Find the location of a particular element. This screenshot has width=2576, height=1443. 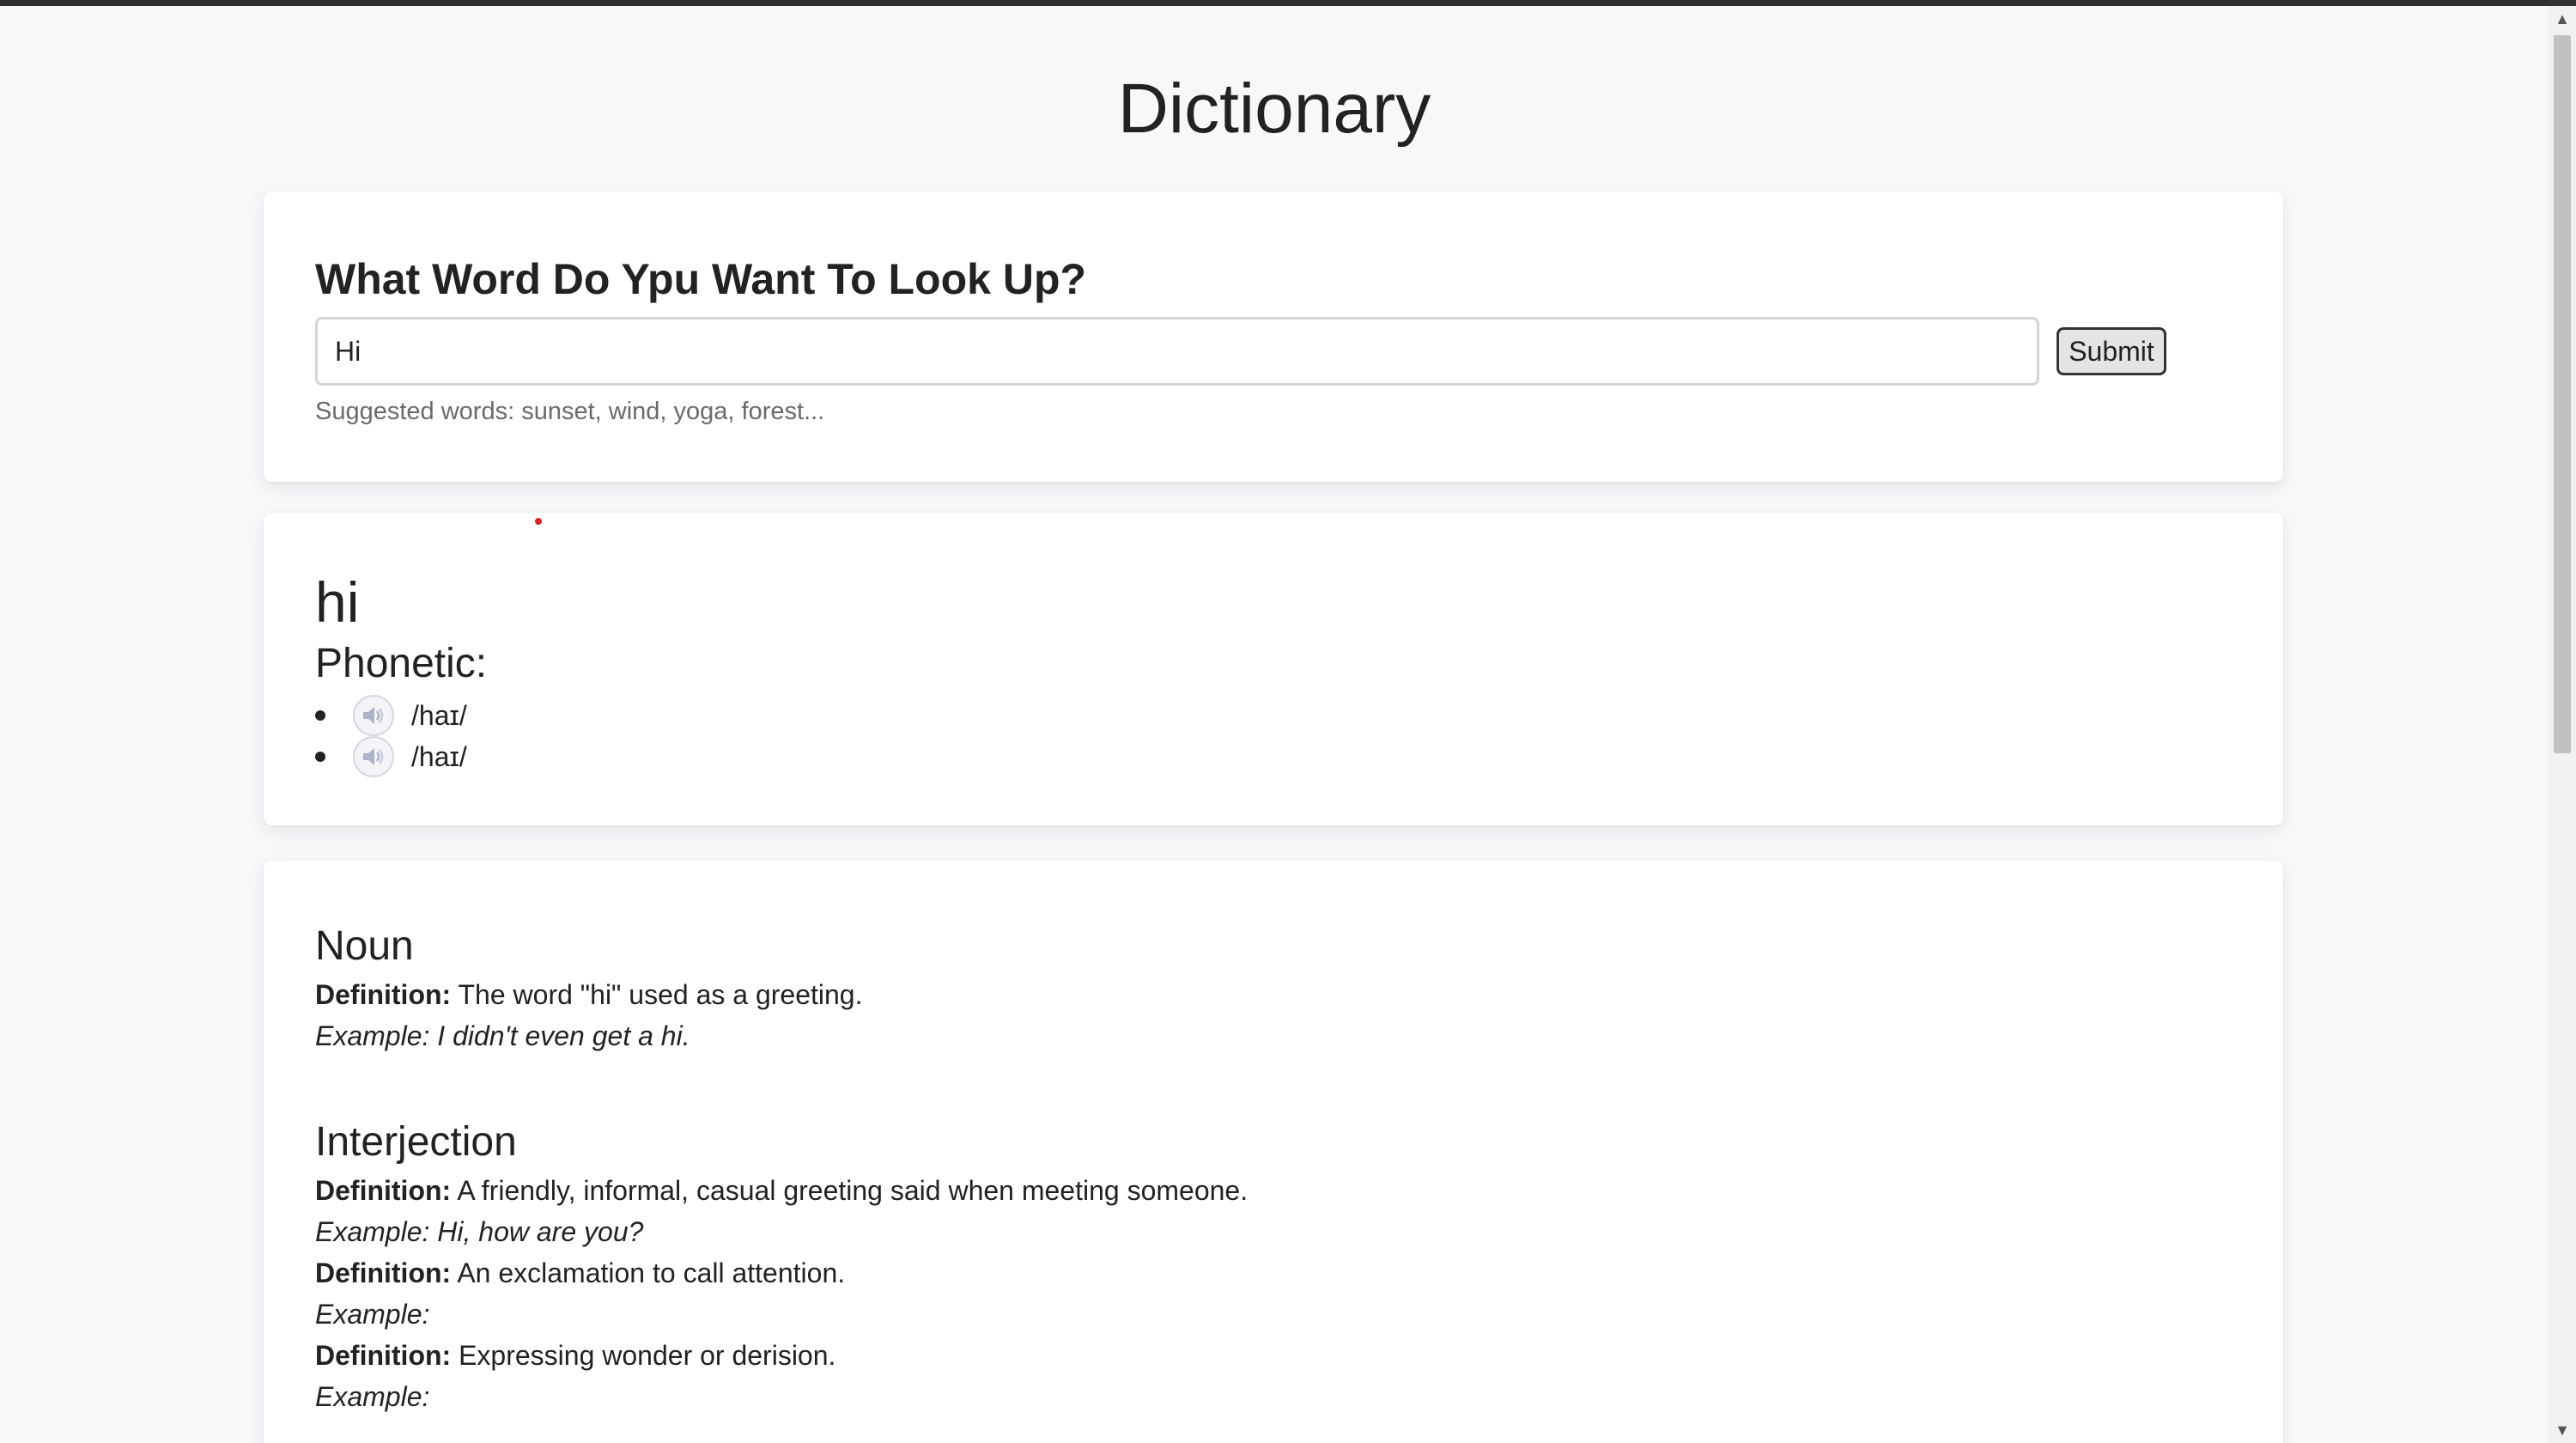

word-title: hi is located at coordinates (337, 602).